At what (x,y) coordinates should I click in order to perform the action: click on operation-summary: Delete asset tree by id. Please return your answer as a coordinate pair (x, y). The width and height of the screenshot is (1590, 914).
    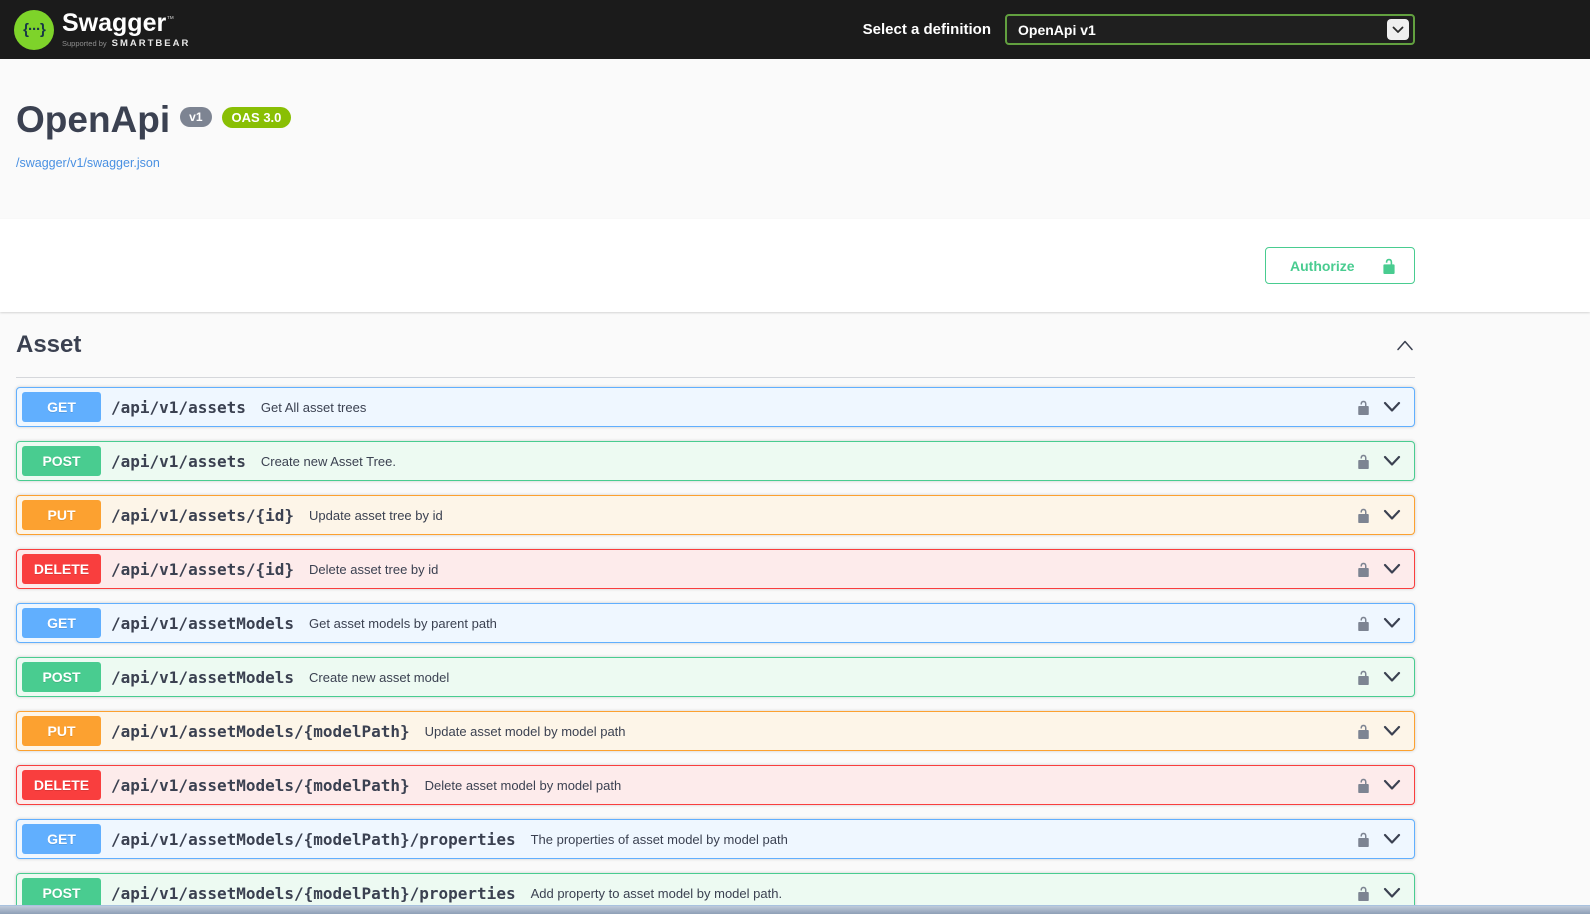
    Looking at the image, I should click on (374, 569).